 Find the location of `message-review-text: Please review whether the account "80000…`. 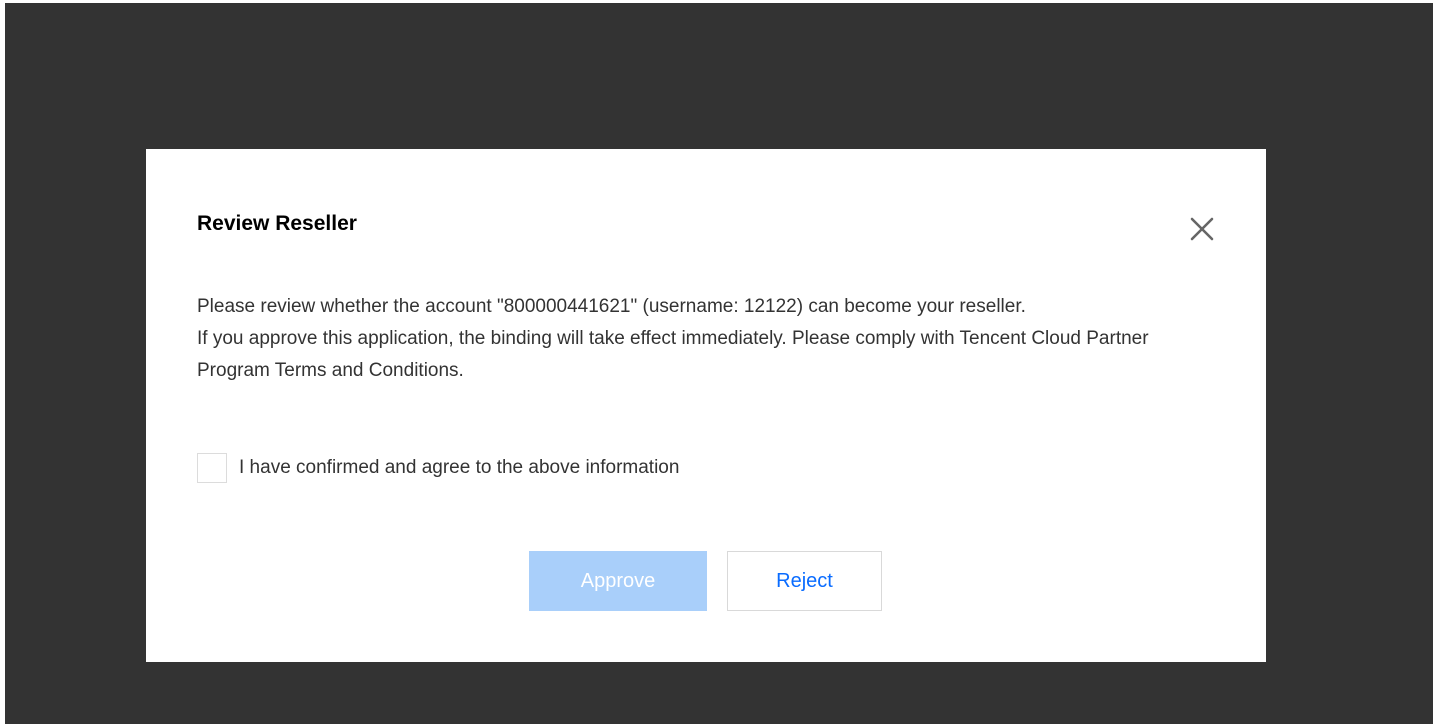

message-review-text: Please review whether the account "80000… is located at coordinates (611, 306).